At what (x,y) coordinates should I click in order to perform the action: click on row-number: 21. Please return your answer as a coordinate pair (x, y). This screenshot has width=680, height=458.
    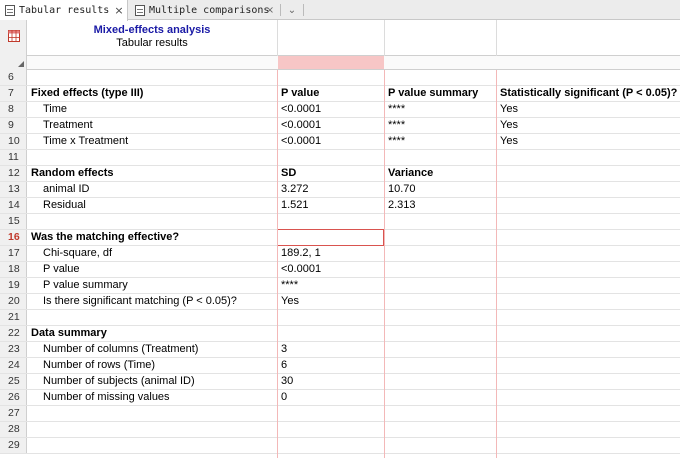
    Looking at the image, I should click on (13, 317).